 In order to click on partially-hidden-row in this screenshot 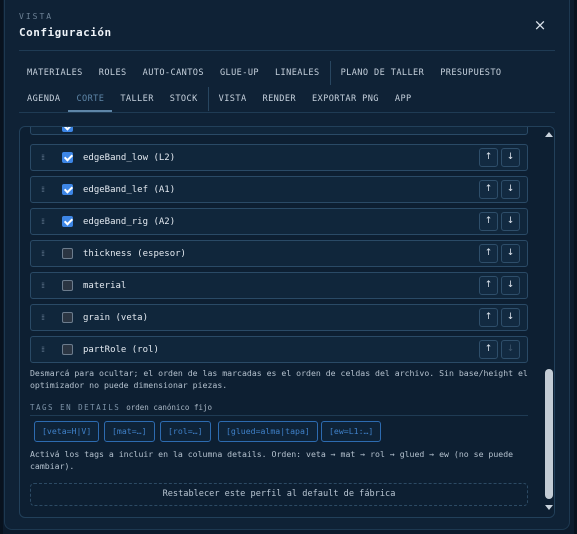, I will do `click(279, 131)`.